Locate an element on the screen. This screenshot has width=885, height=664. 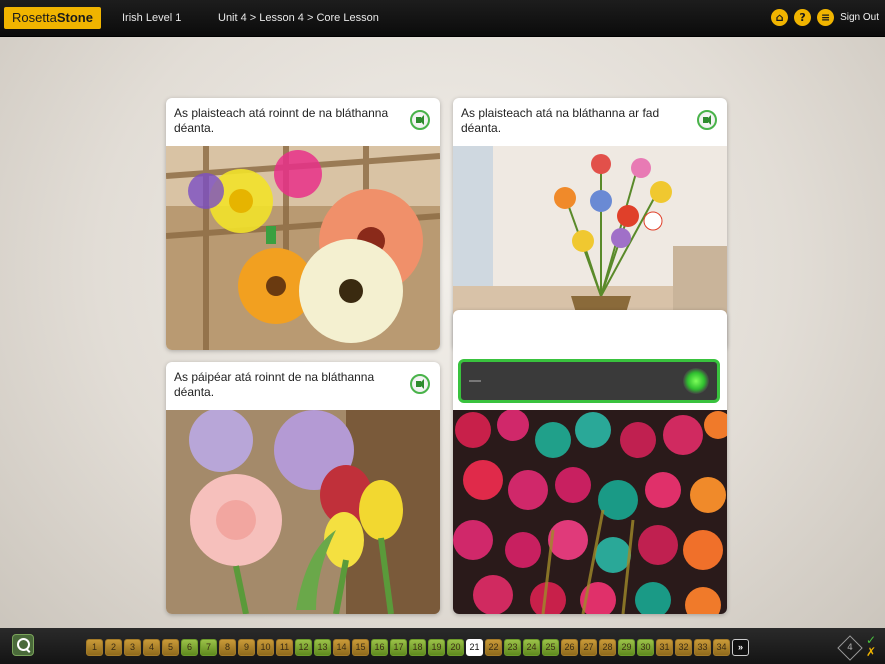
screen-button-23: 23 is located at coordinates (512, 647).